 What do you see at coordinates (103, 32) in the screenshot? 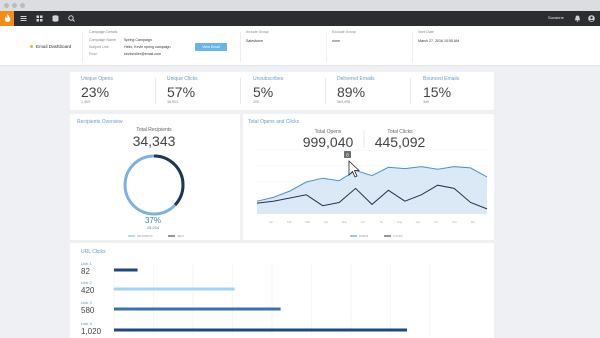
I see `campaign-details-label: Campaign Details` at bounding box center [103, 32].